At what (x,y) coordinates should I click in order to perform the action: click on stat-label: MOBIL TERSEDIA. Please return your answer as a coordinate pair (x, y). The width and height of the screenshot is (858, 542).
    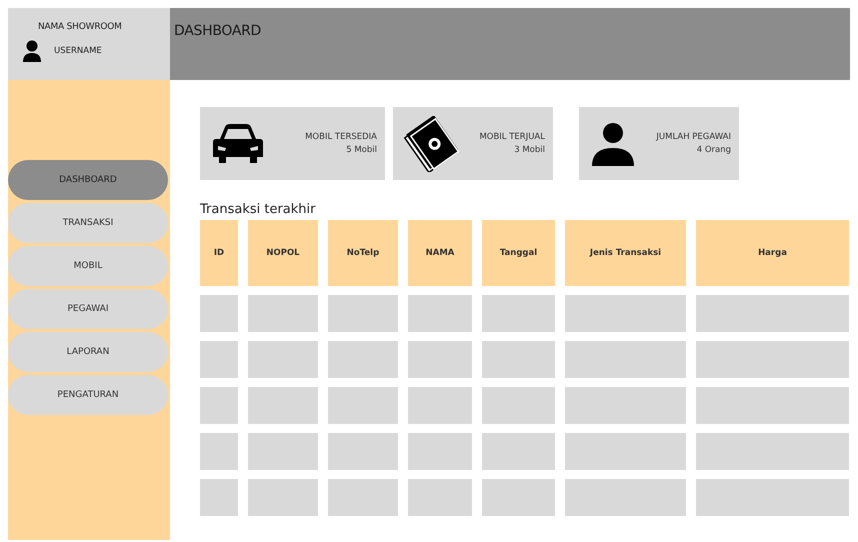
    Looking at the image, I should click on (341, 137).